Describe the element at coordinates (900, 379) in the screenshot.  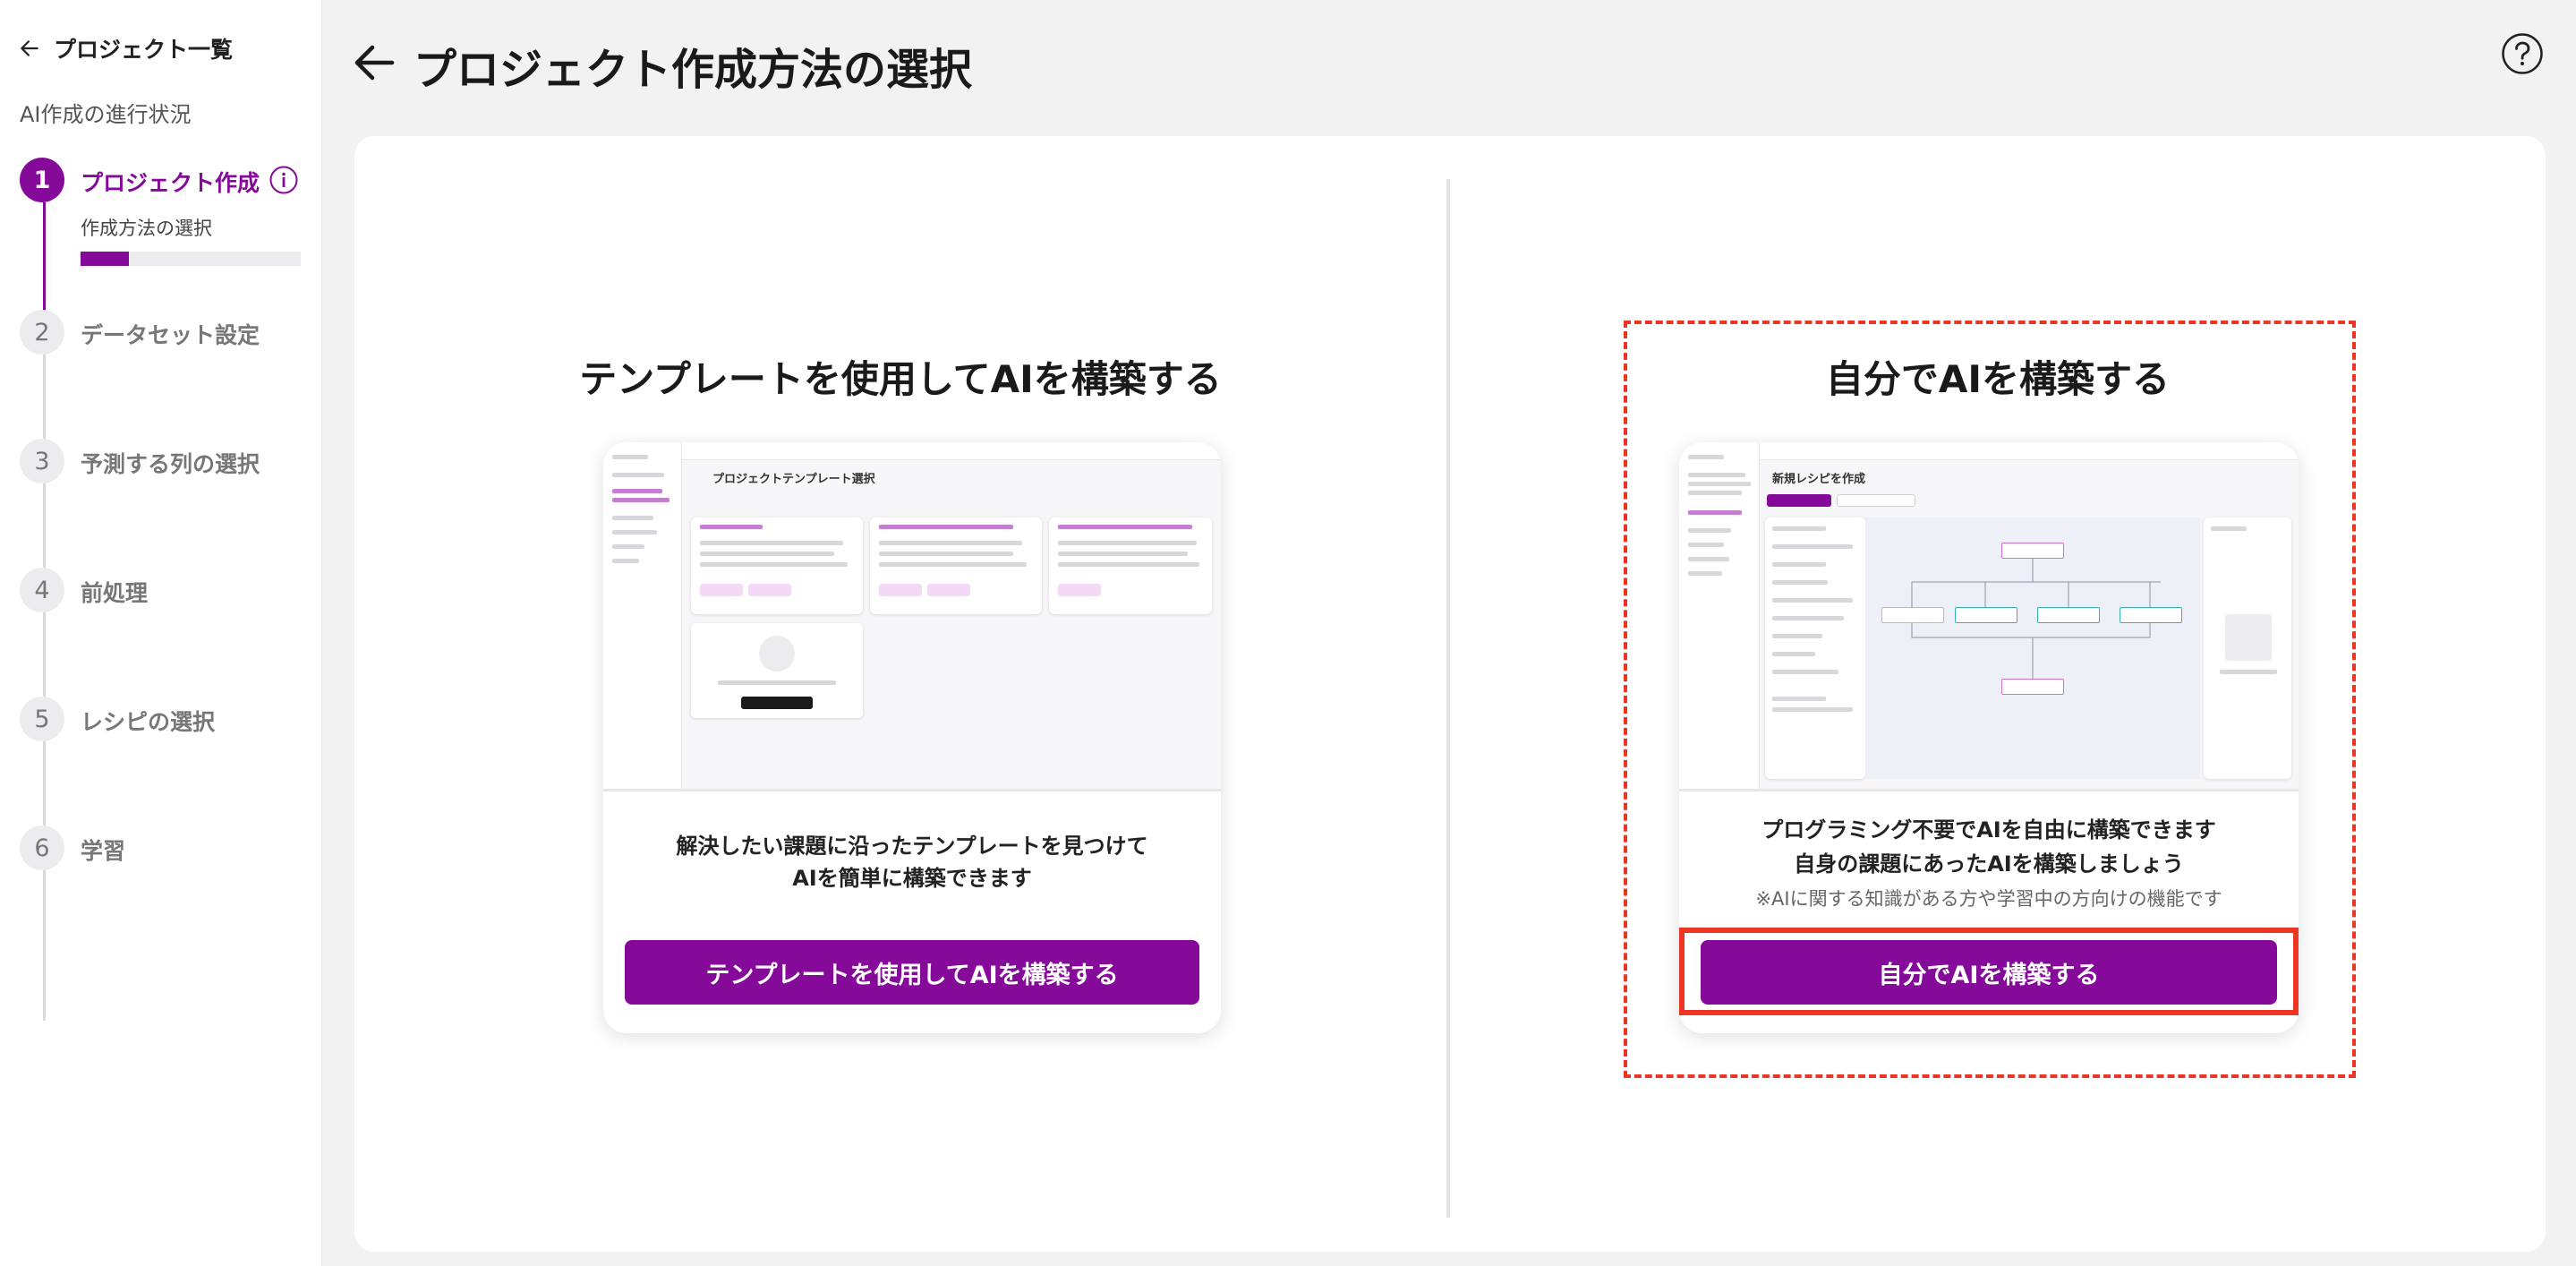
I see `template-option-title: テンプレートを使用してAIを構築する` at that location.